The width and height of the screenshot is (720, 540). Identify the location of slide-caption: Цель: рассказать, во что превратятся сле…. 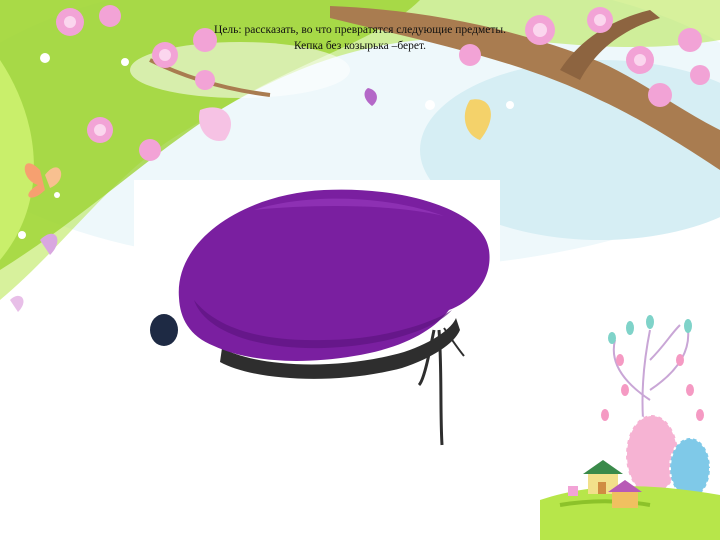
(360, 38).